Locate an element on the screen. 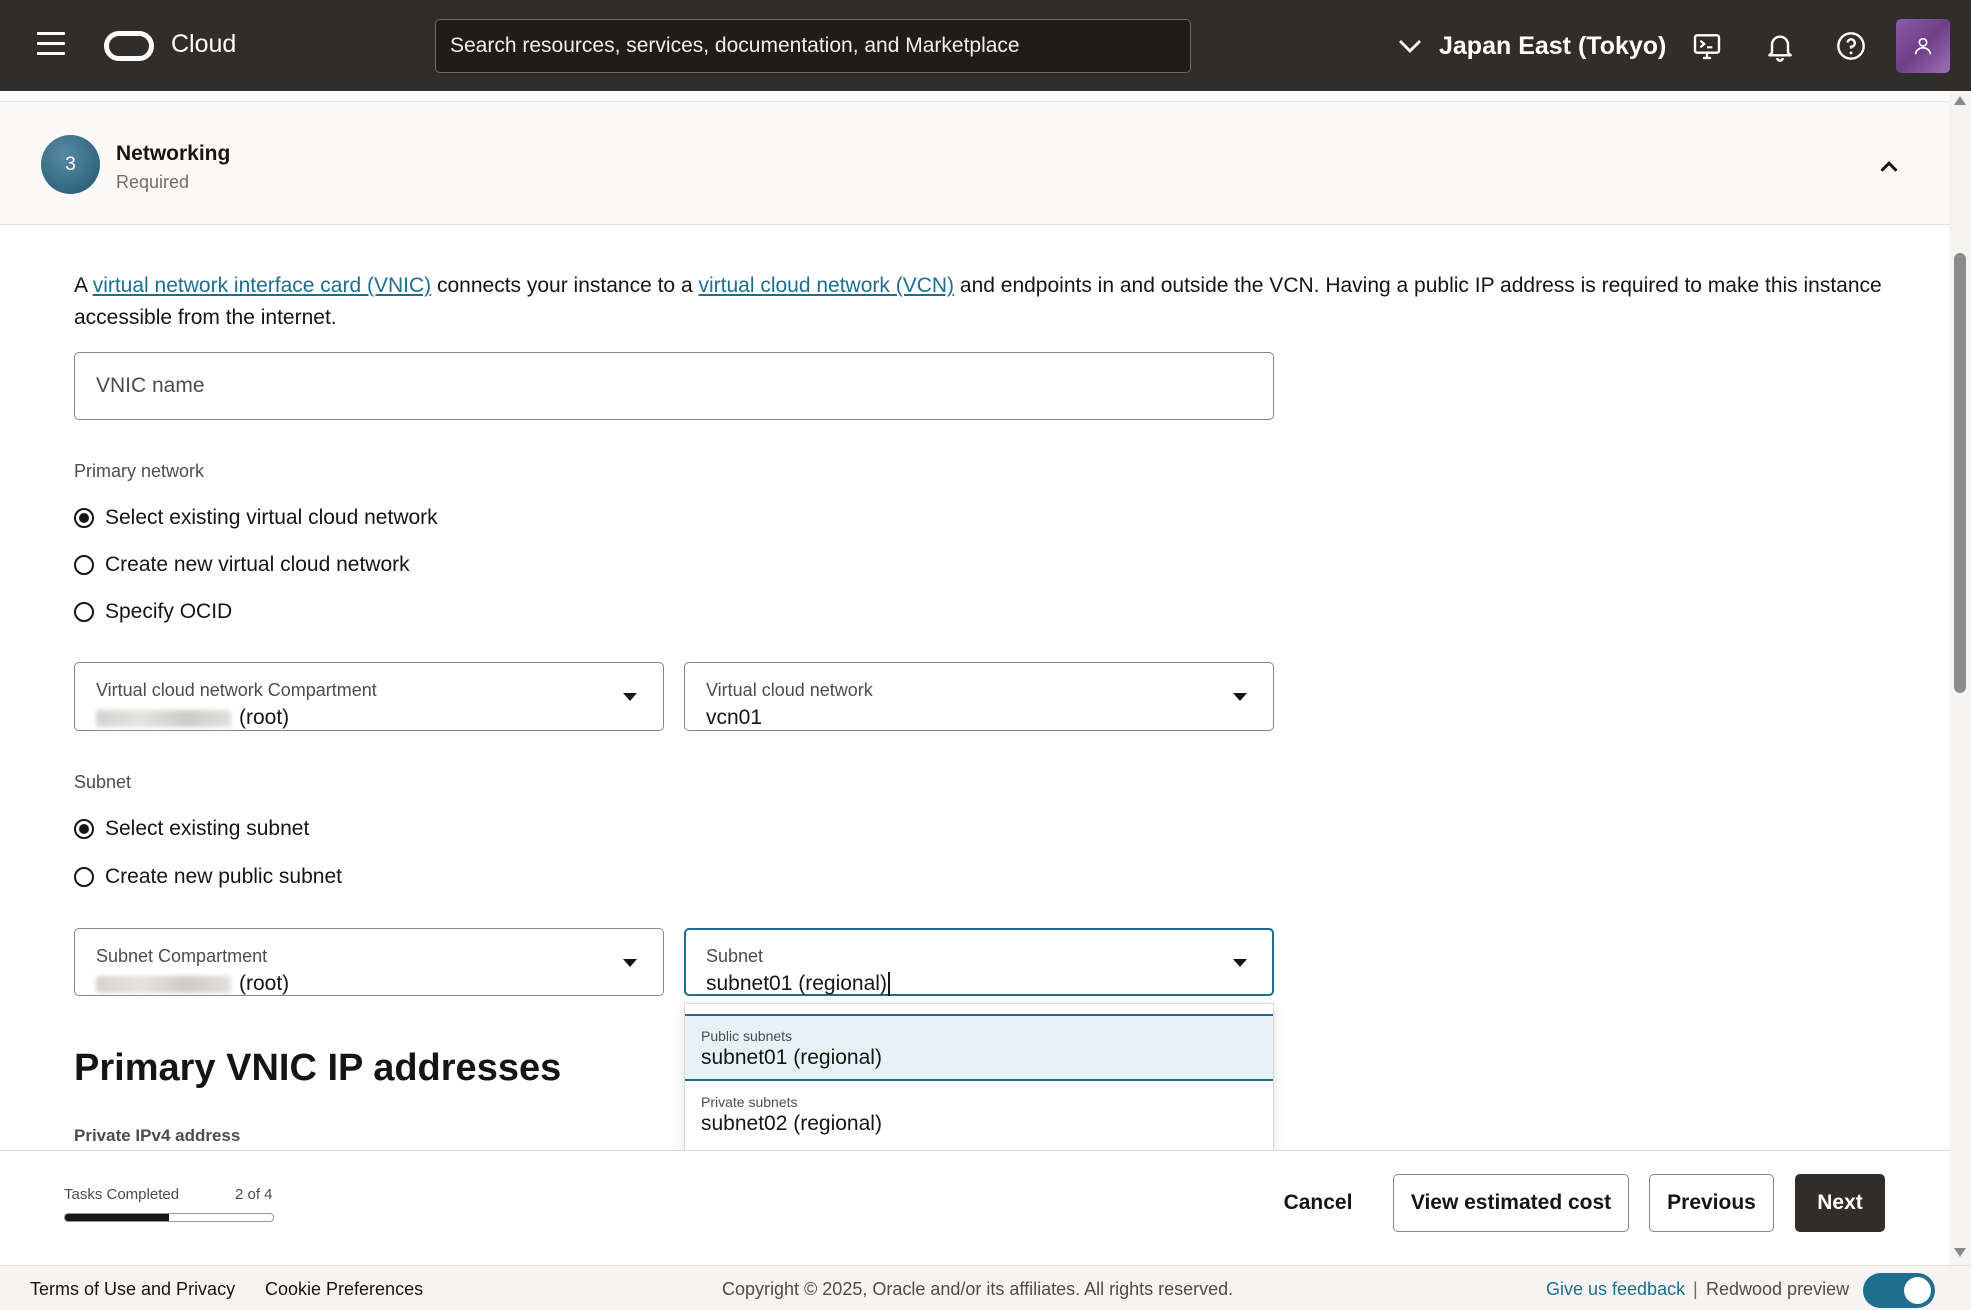 Image resolution: width=1971 pixels, height=1310 pixels. text-caret is located at coordinates (888, 984).